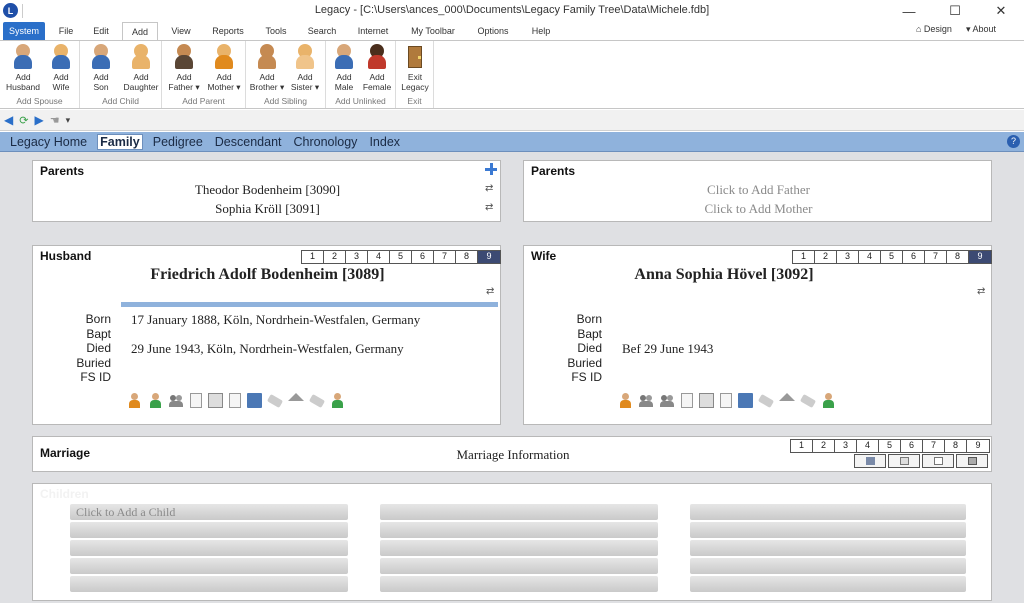 Image resolution: width=1024 pixels, height=603 pixels. I want to click on tab-file: File, so click(66, 31).